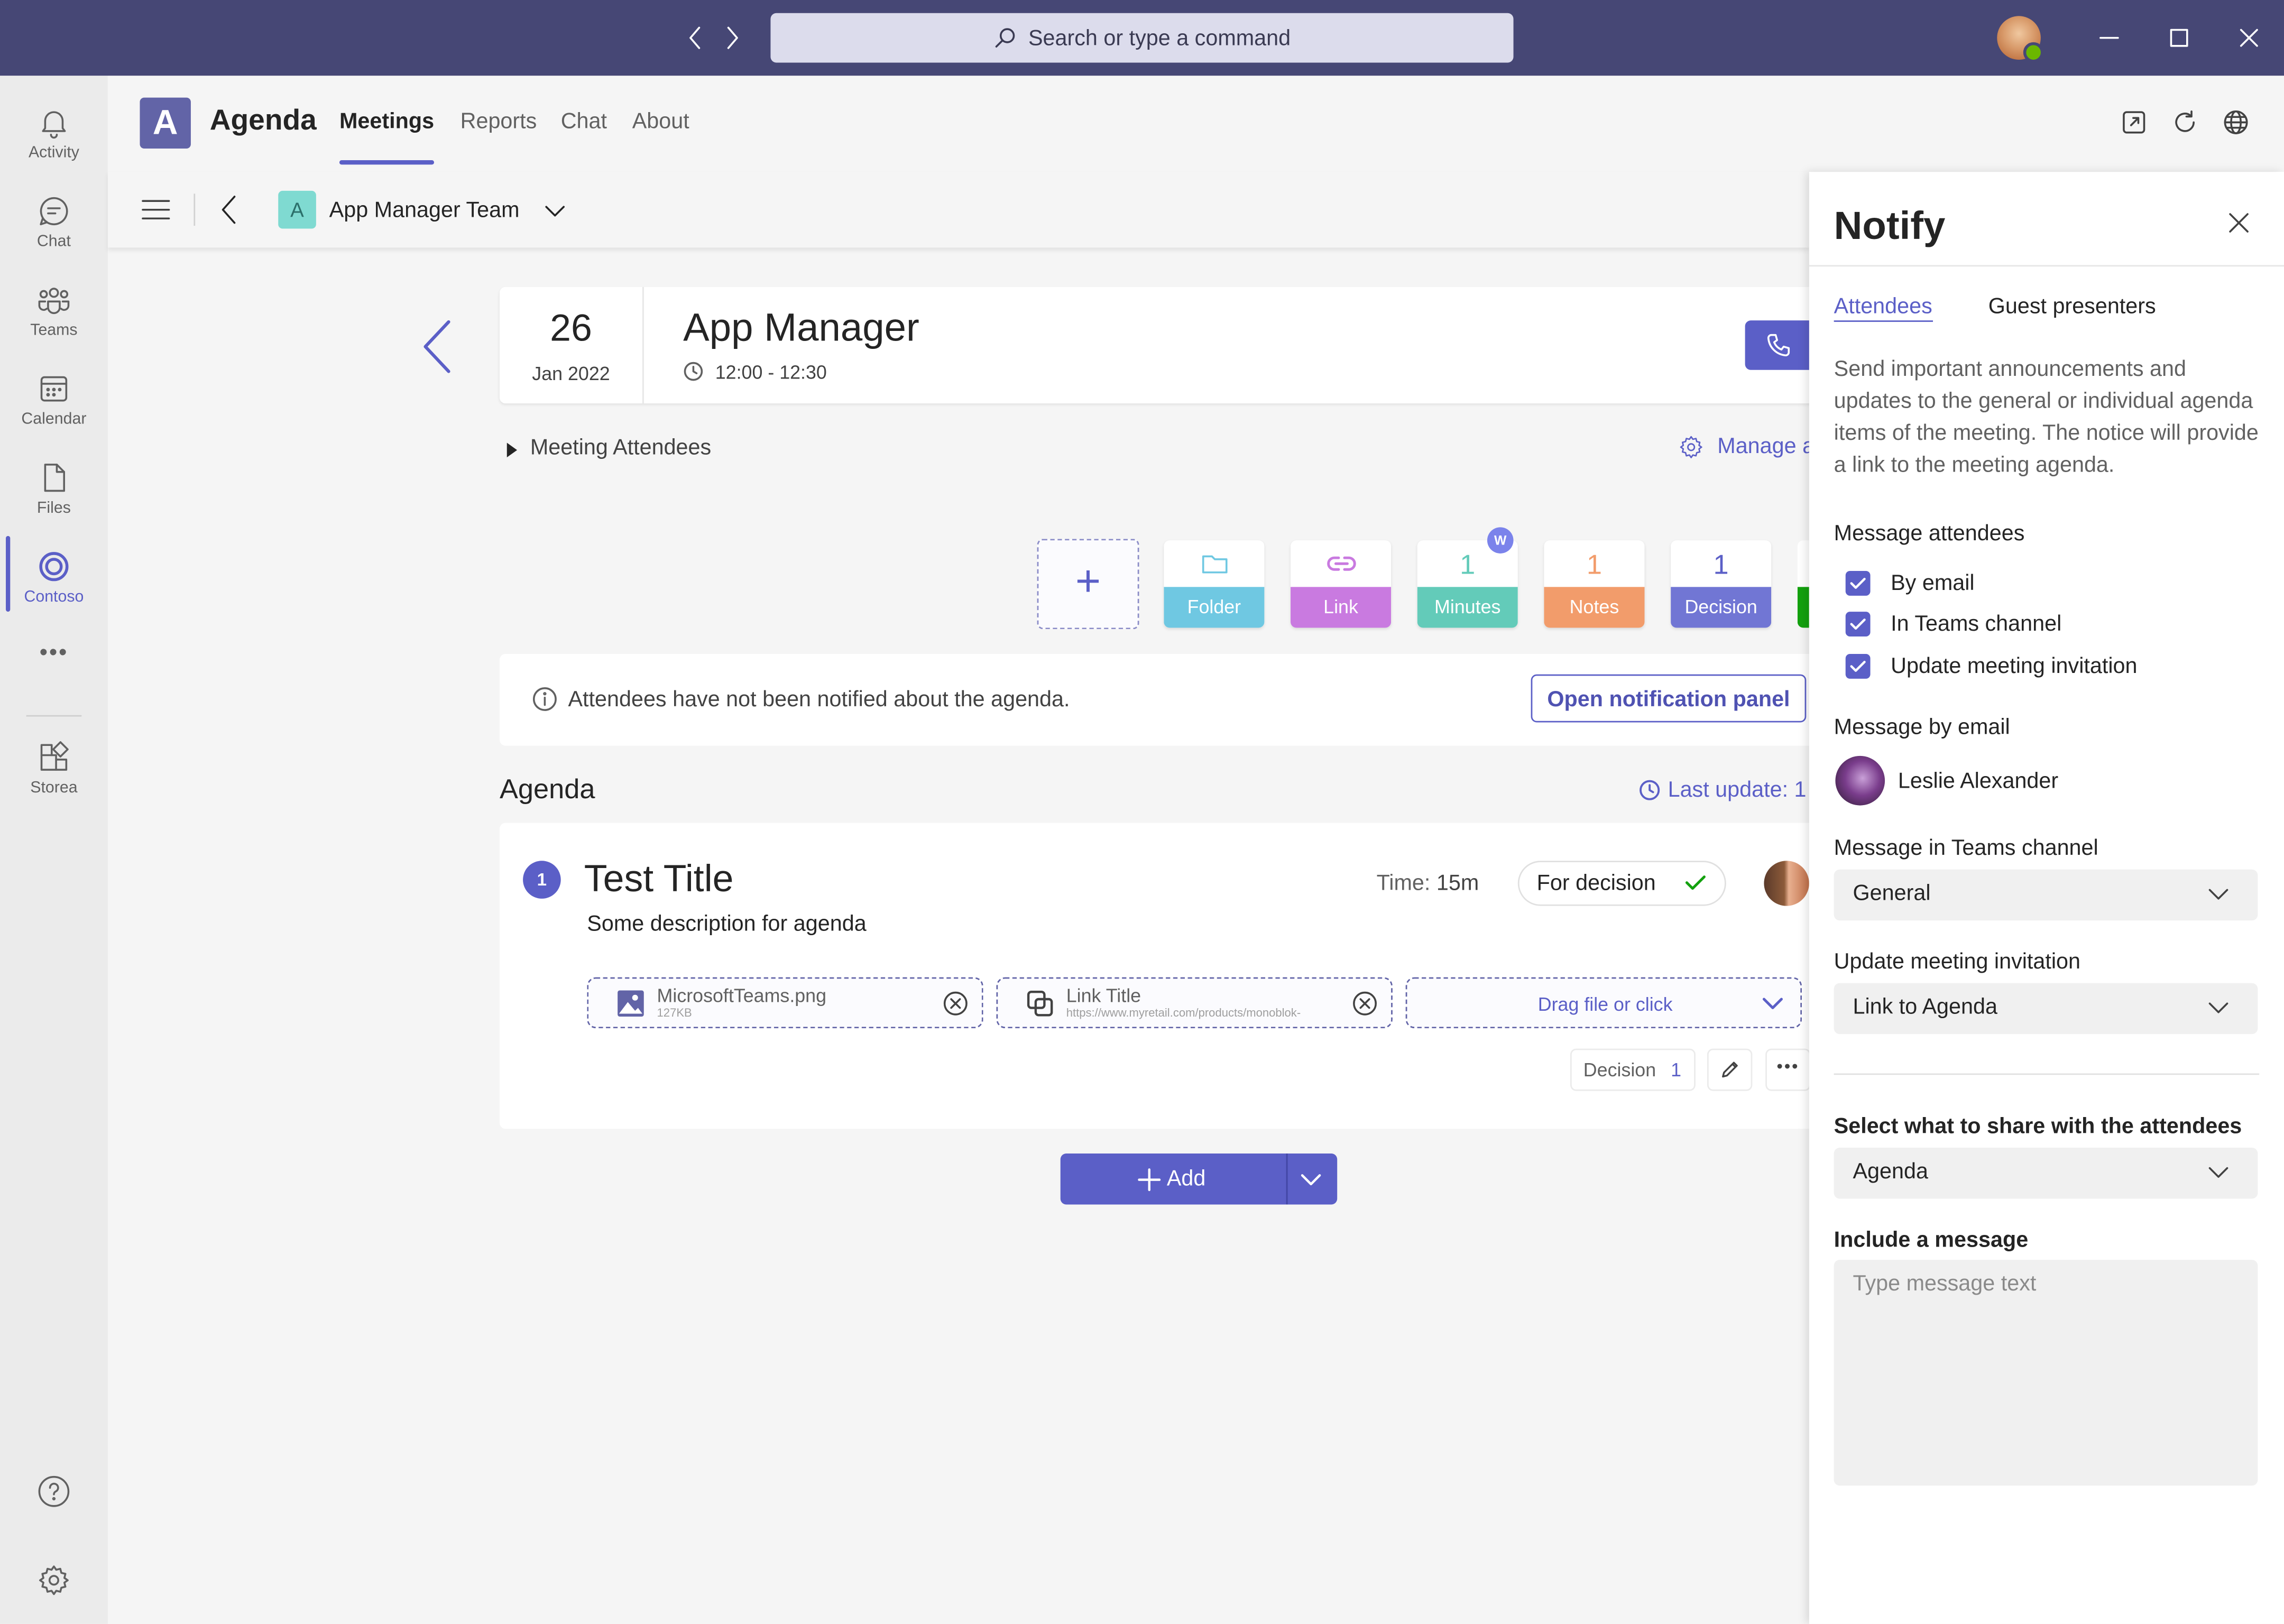 The image size is (2284, 1624). What do you see at coordinates (2179, 38) in the screenshot?
I see `maximize-icon` at bounding box center [2179, 38].